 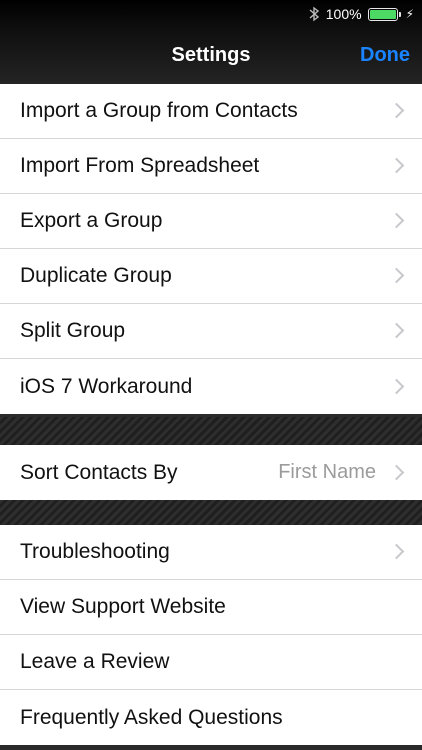 I want to click on battery-percent: 100%, so click(x=343, y=14).